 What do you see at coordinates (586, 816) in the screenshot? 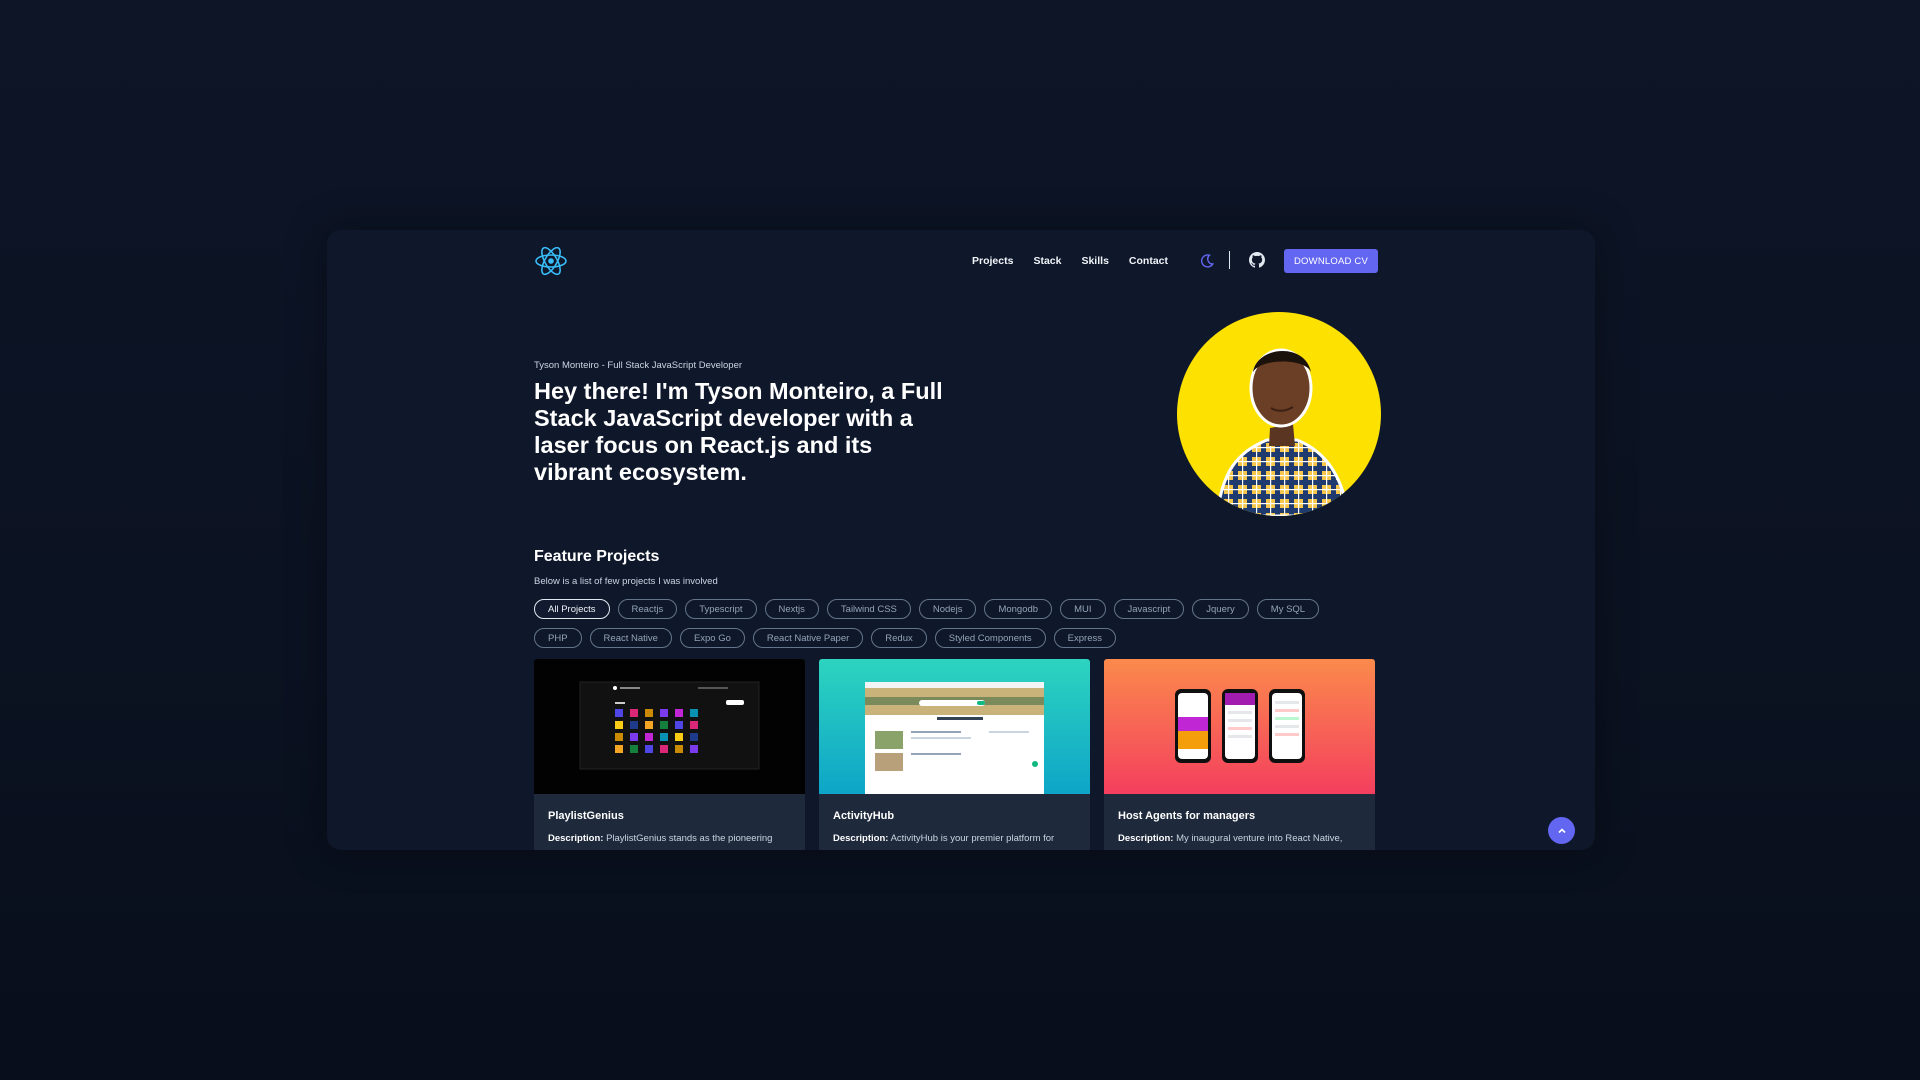
I see `project-card-title: PlaylistGenius` at bounding box center [586, 816].